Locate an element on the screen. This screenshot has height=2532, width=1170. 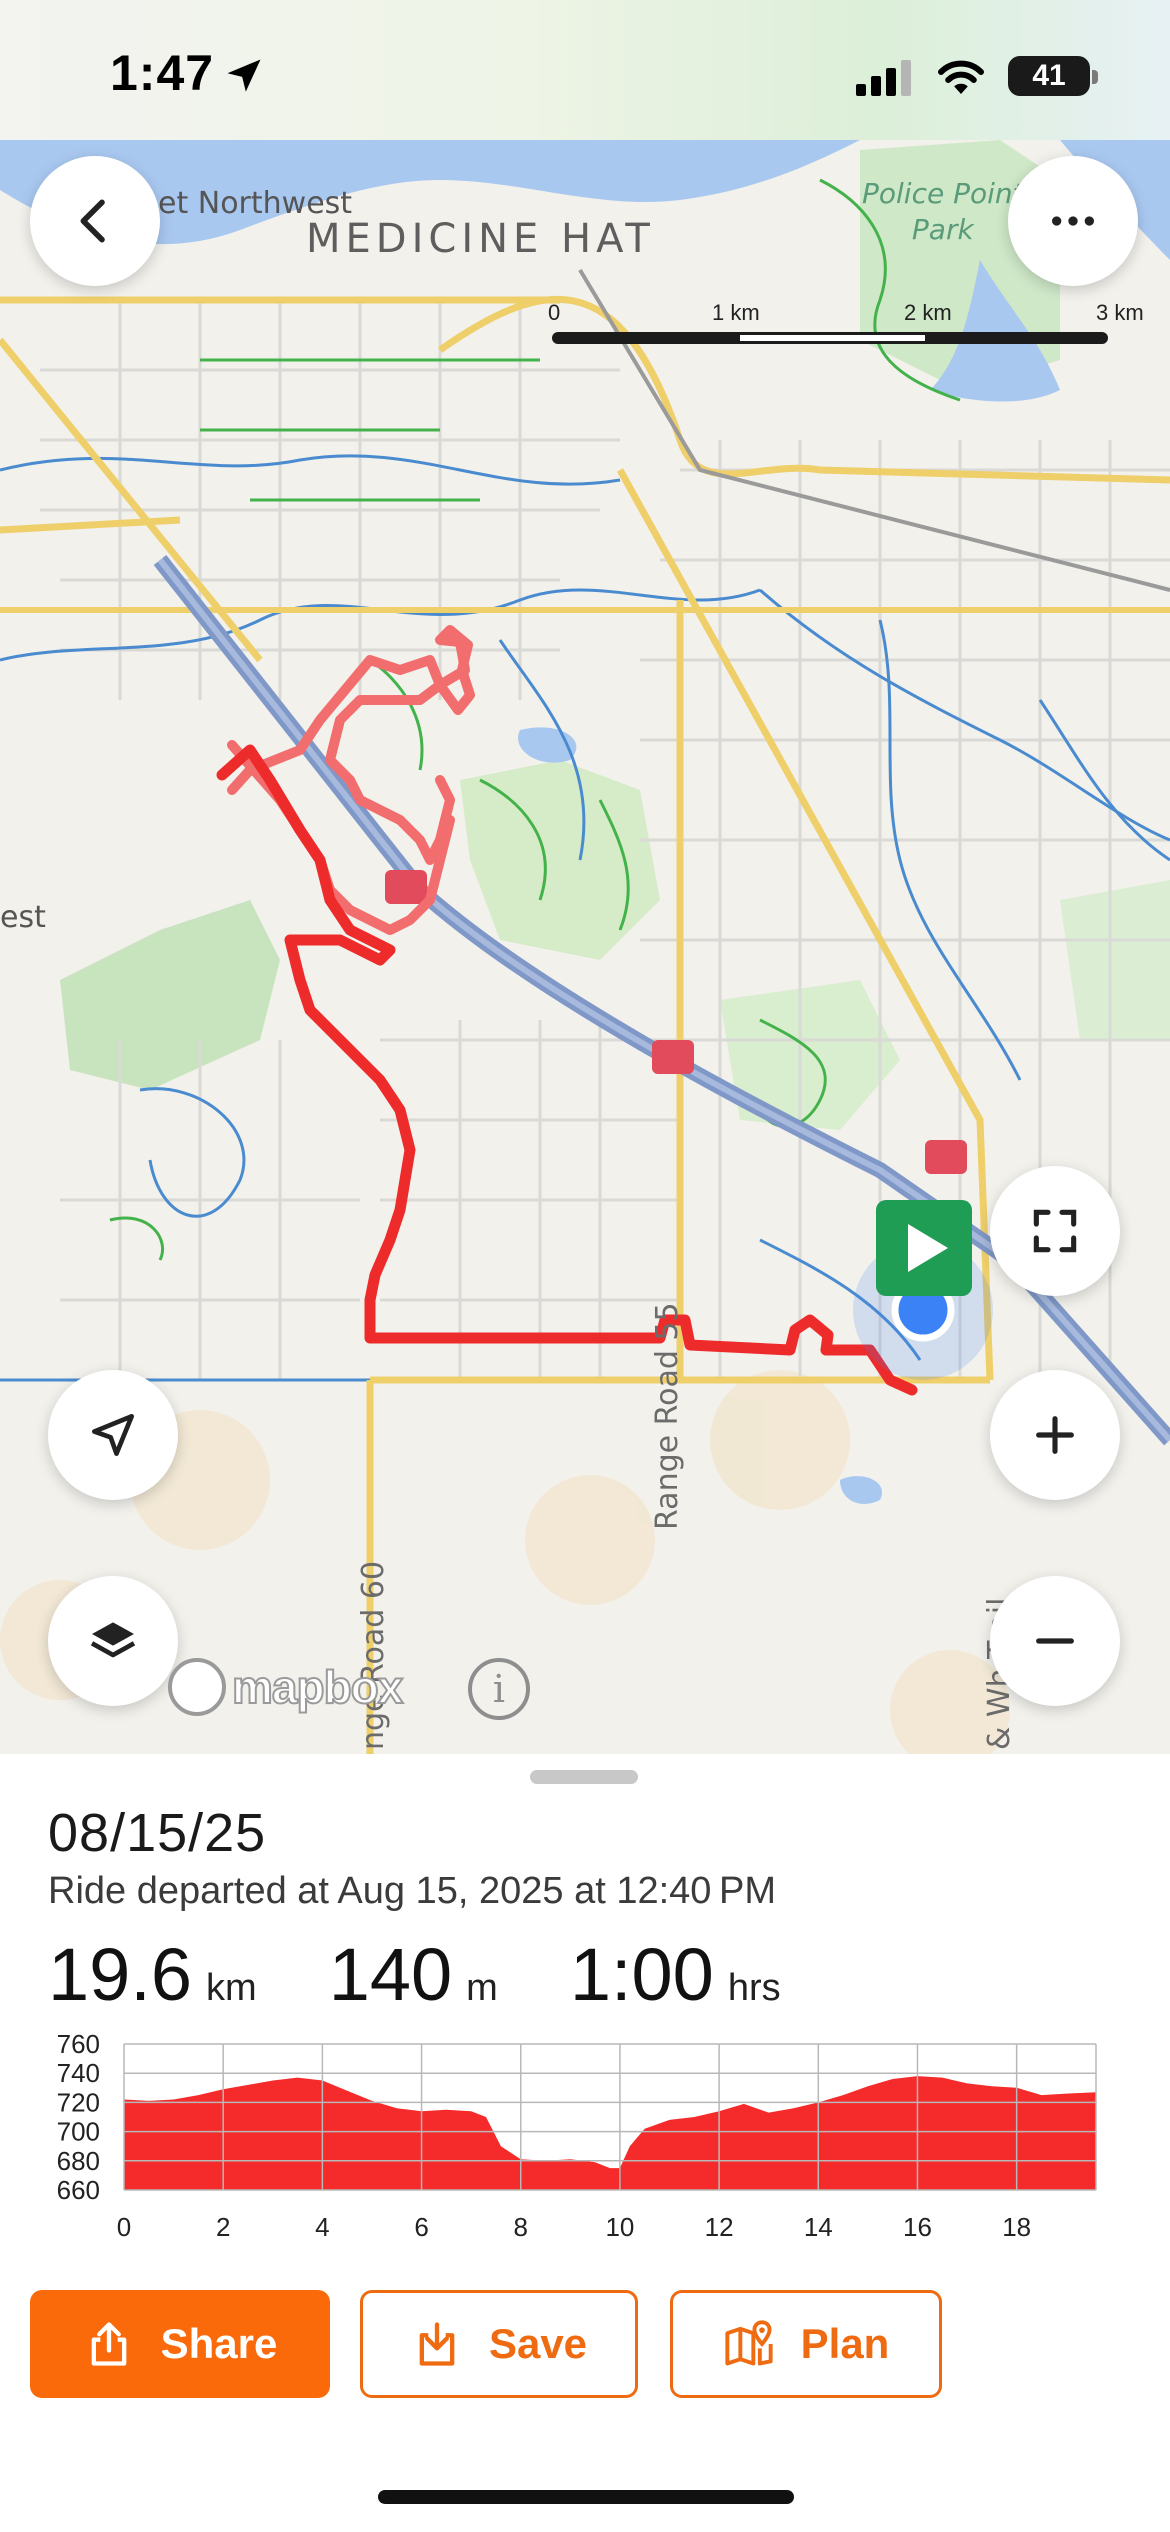
share-button-label: Share is located at coordinates (219, 2343).